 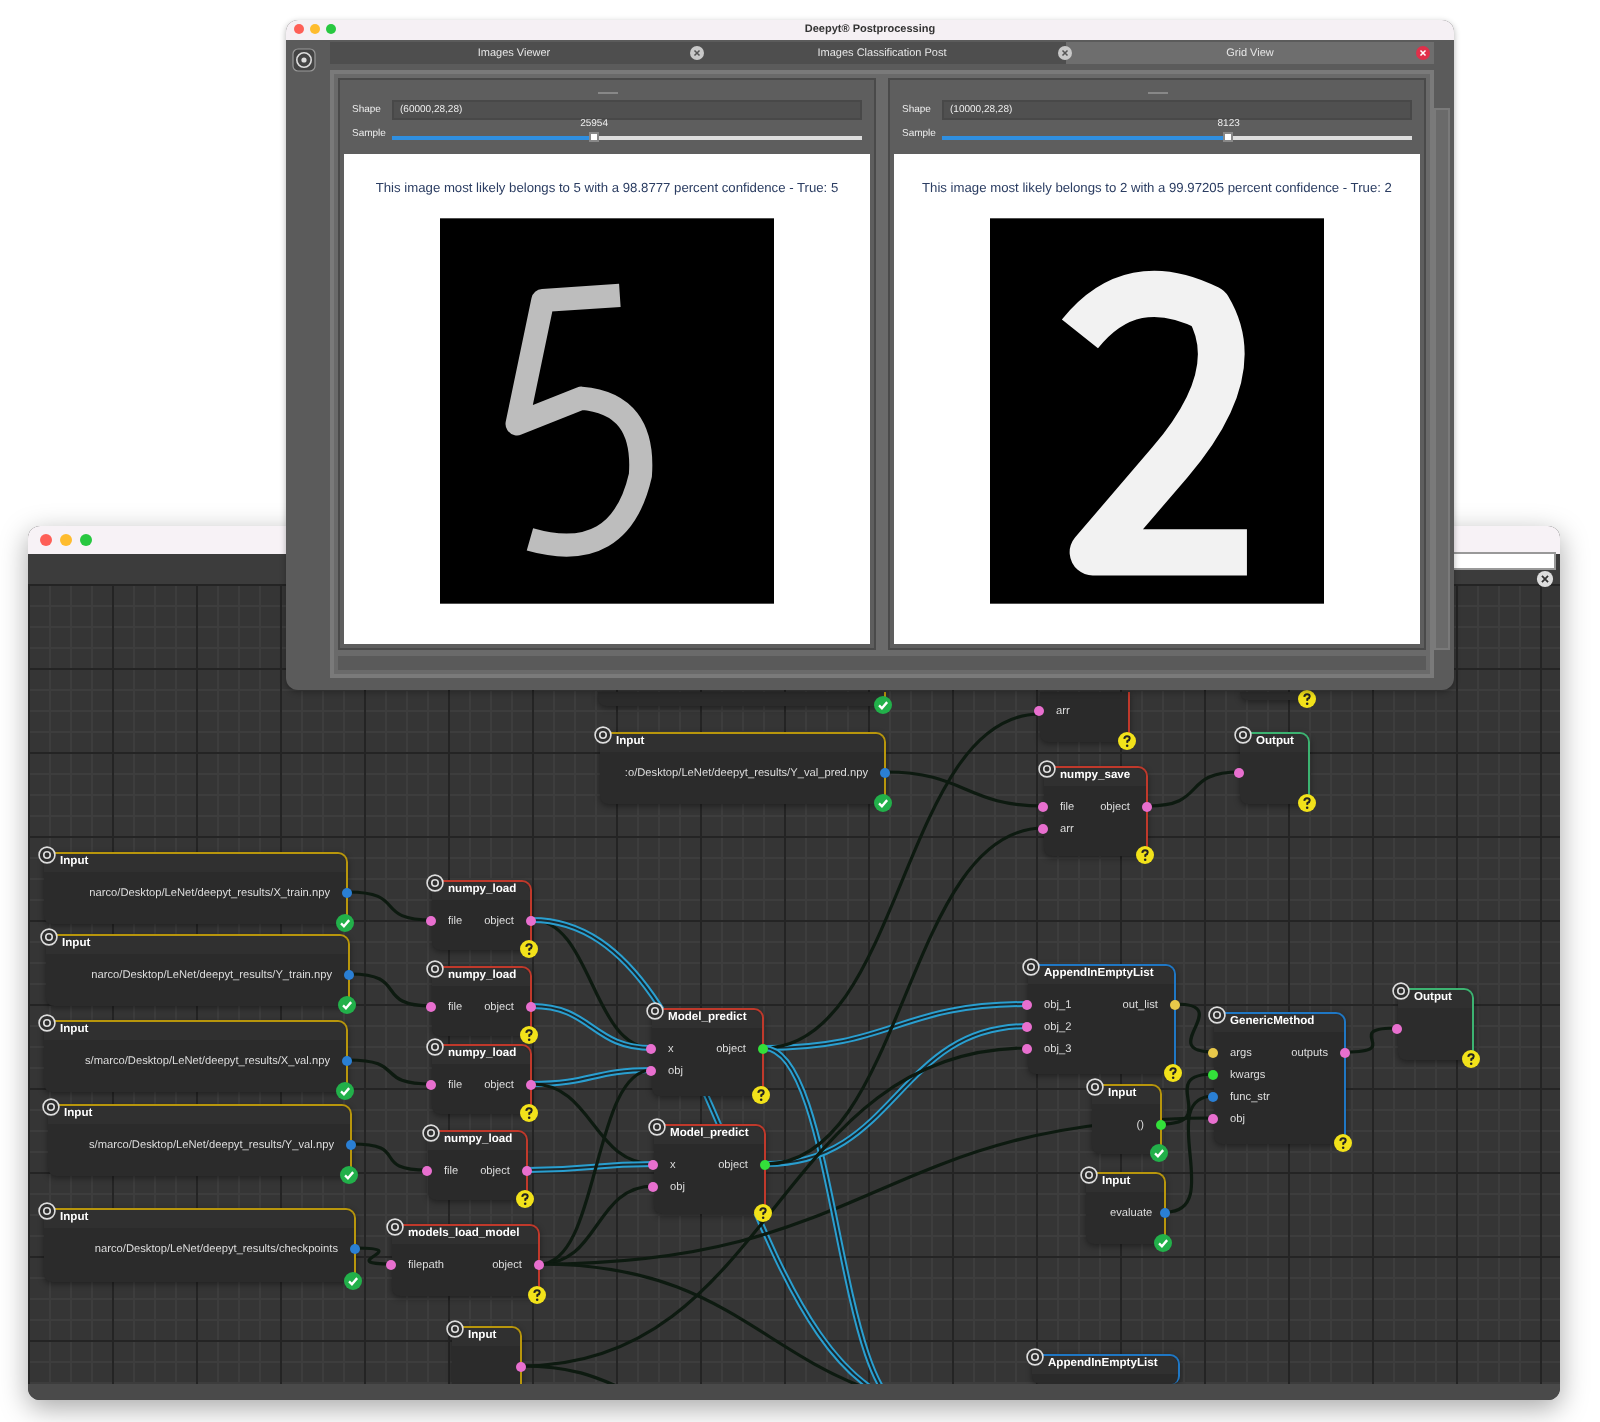 What do you see at coordinates (304, 60) in the screenshot?
I see `app-logo-icon` at bounding box center [304, 60].